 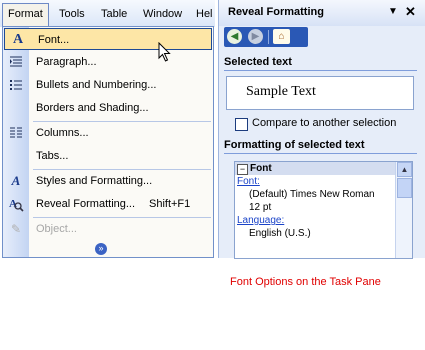 I want to click on menu-format: Format, so click(x=25, y=15).